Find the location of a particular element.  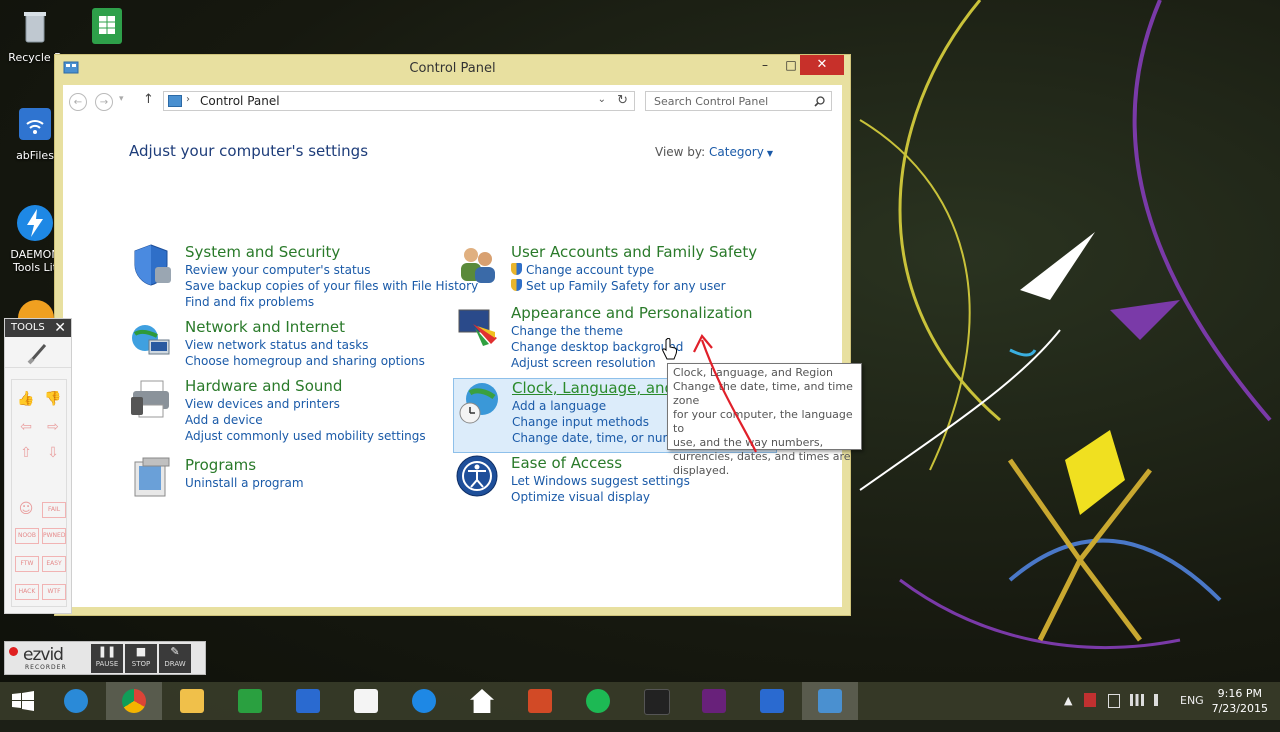

search-icon is located at coordinates (819, 101).